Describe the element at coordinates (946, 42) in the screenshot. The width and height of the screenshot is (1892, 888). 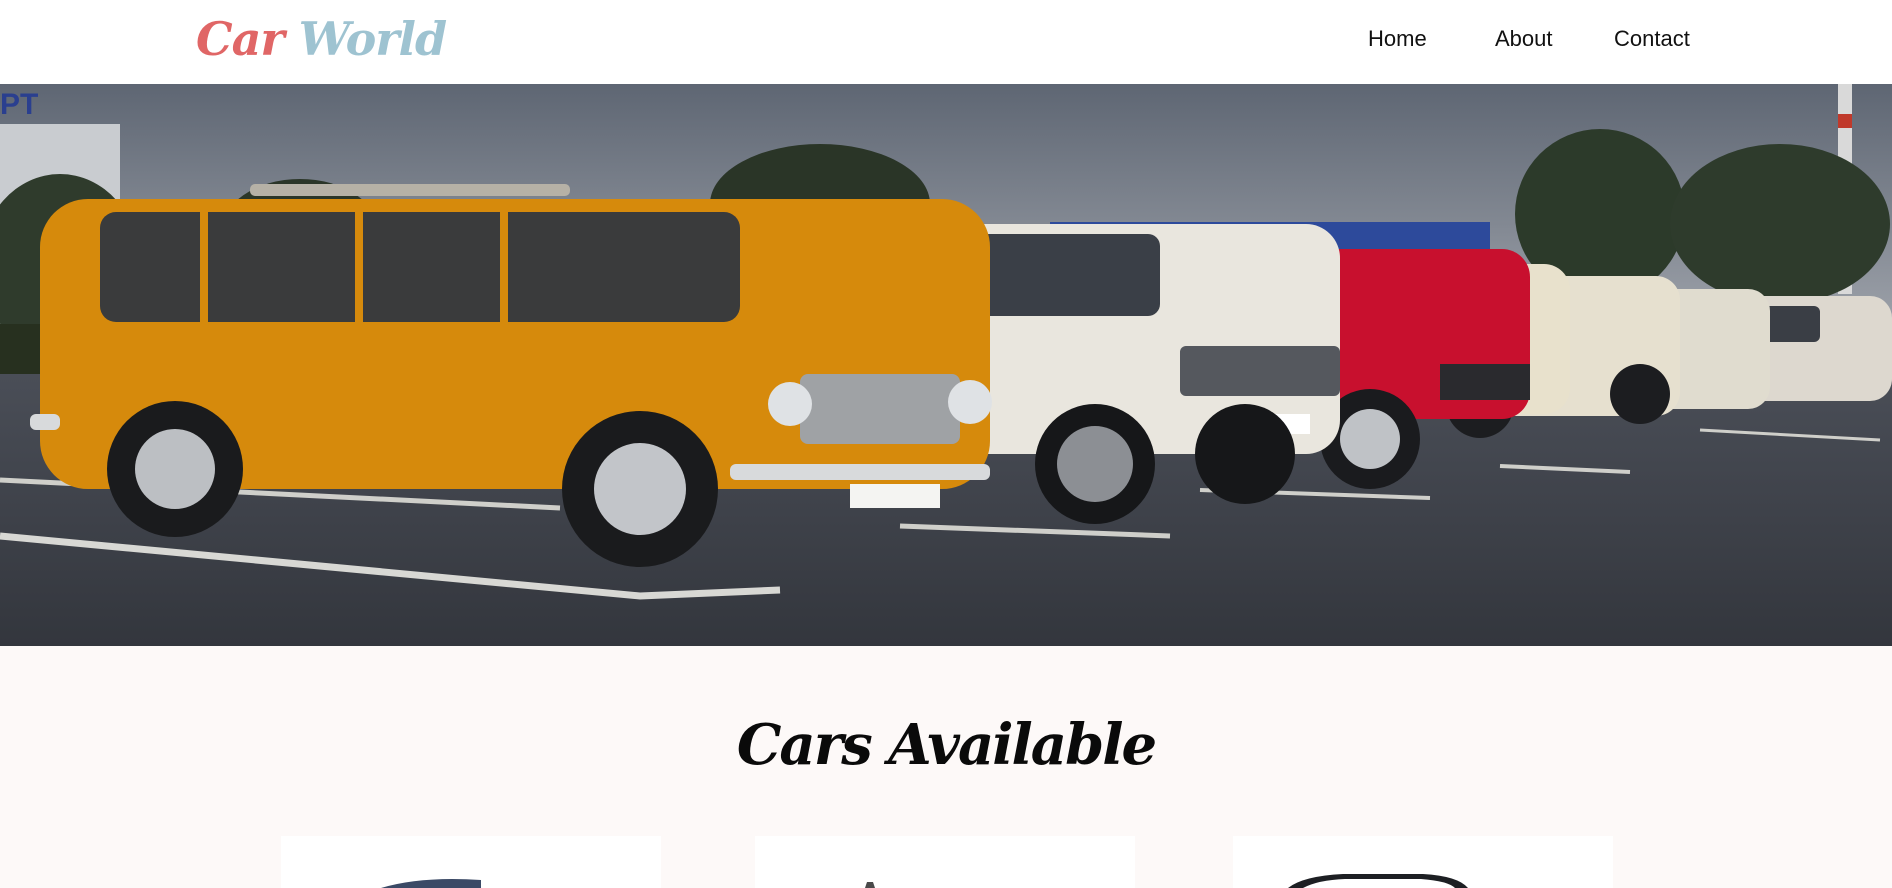
I see `navbar: Car World Home About Contact` at that location.